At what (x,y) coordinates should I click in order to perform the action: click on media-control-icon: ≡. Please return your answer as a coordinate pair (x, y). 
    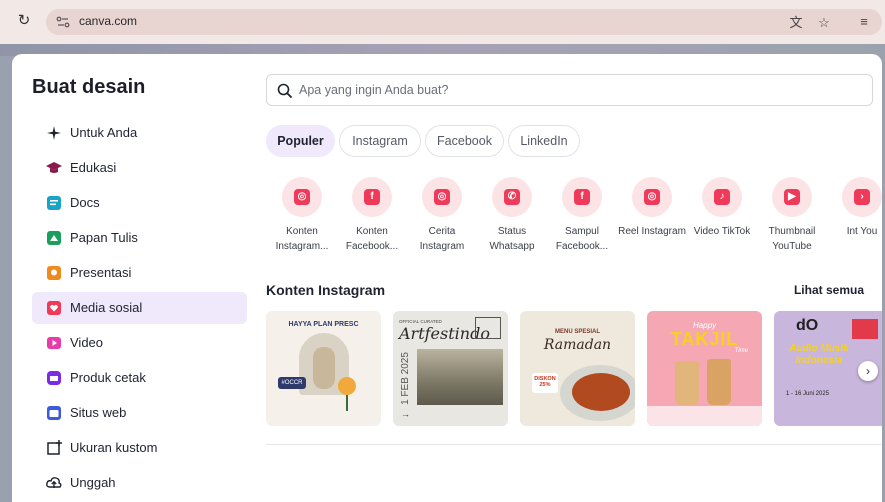
    Looking at the image, I should click on (864, 22).